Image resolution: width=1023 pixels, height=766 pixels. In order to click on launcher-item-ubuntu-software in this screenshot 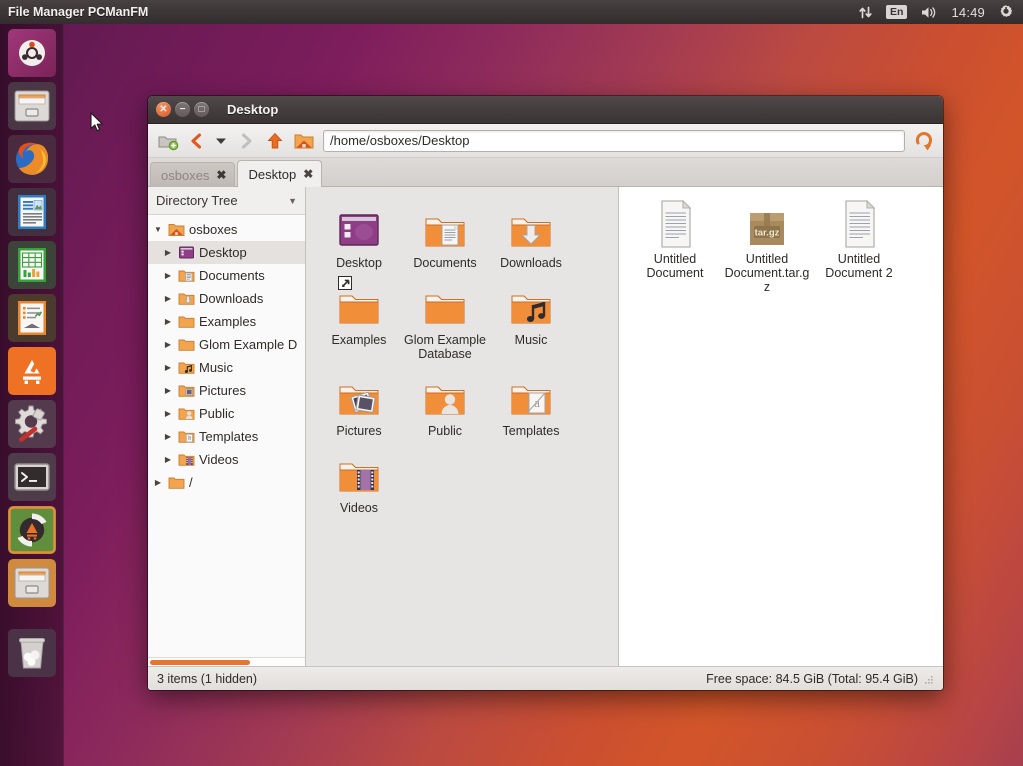, I will do `click(31, 371)`.